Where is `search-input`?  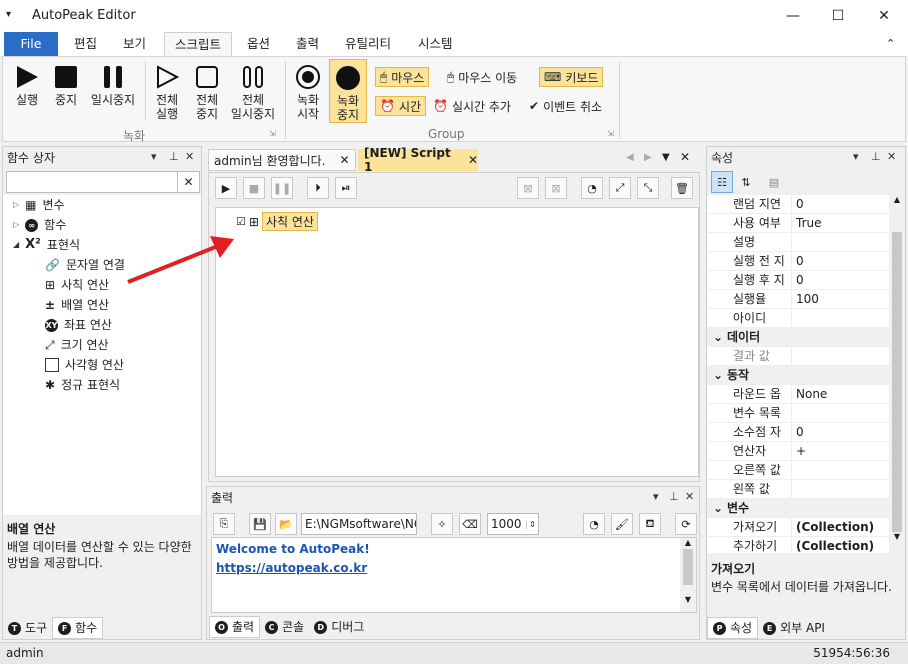
search-input is located at coordinates (92, 182).